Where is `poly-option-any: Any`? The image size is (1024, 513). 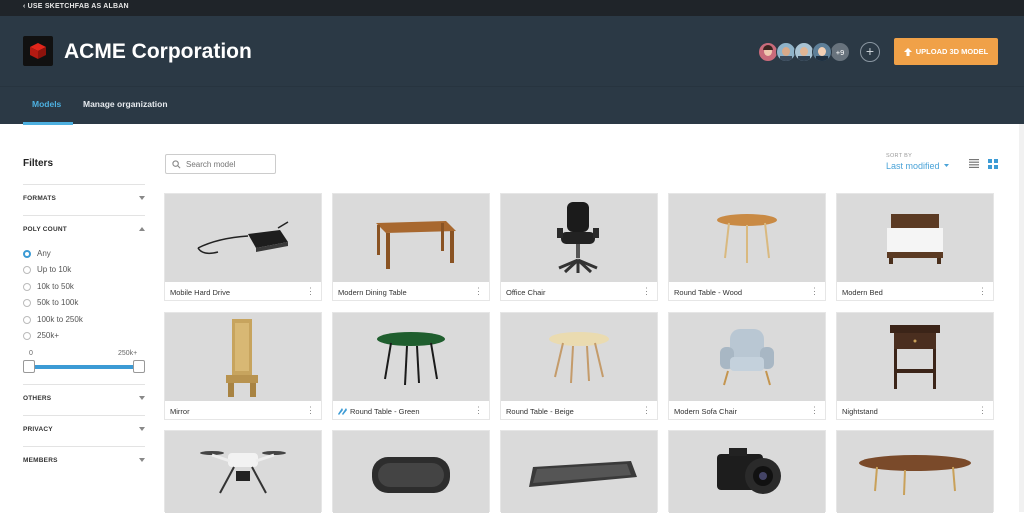 poly-option-any: Any is located at coordinates (37, 253).